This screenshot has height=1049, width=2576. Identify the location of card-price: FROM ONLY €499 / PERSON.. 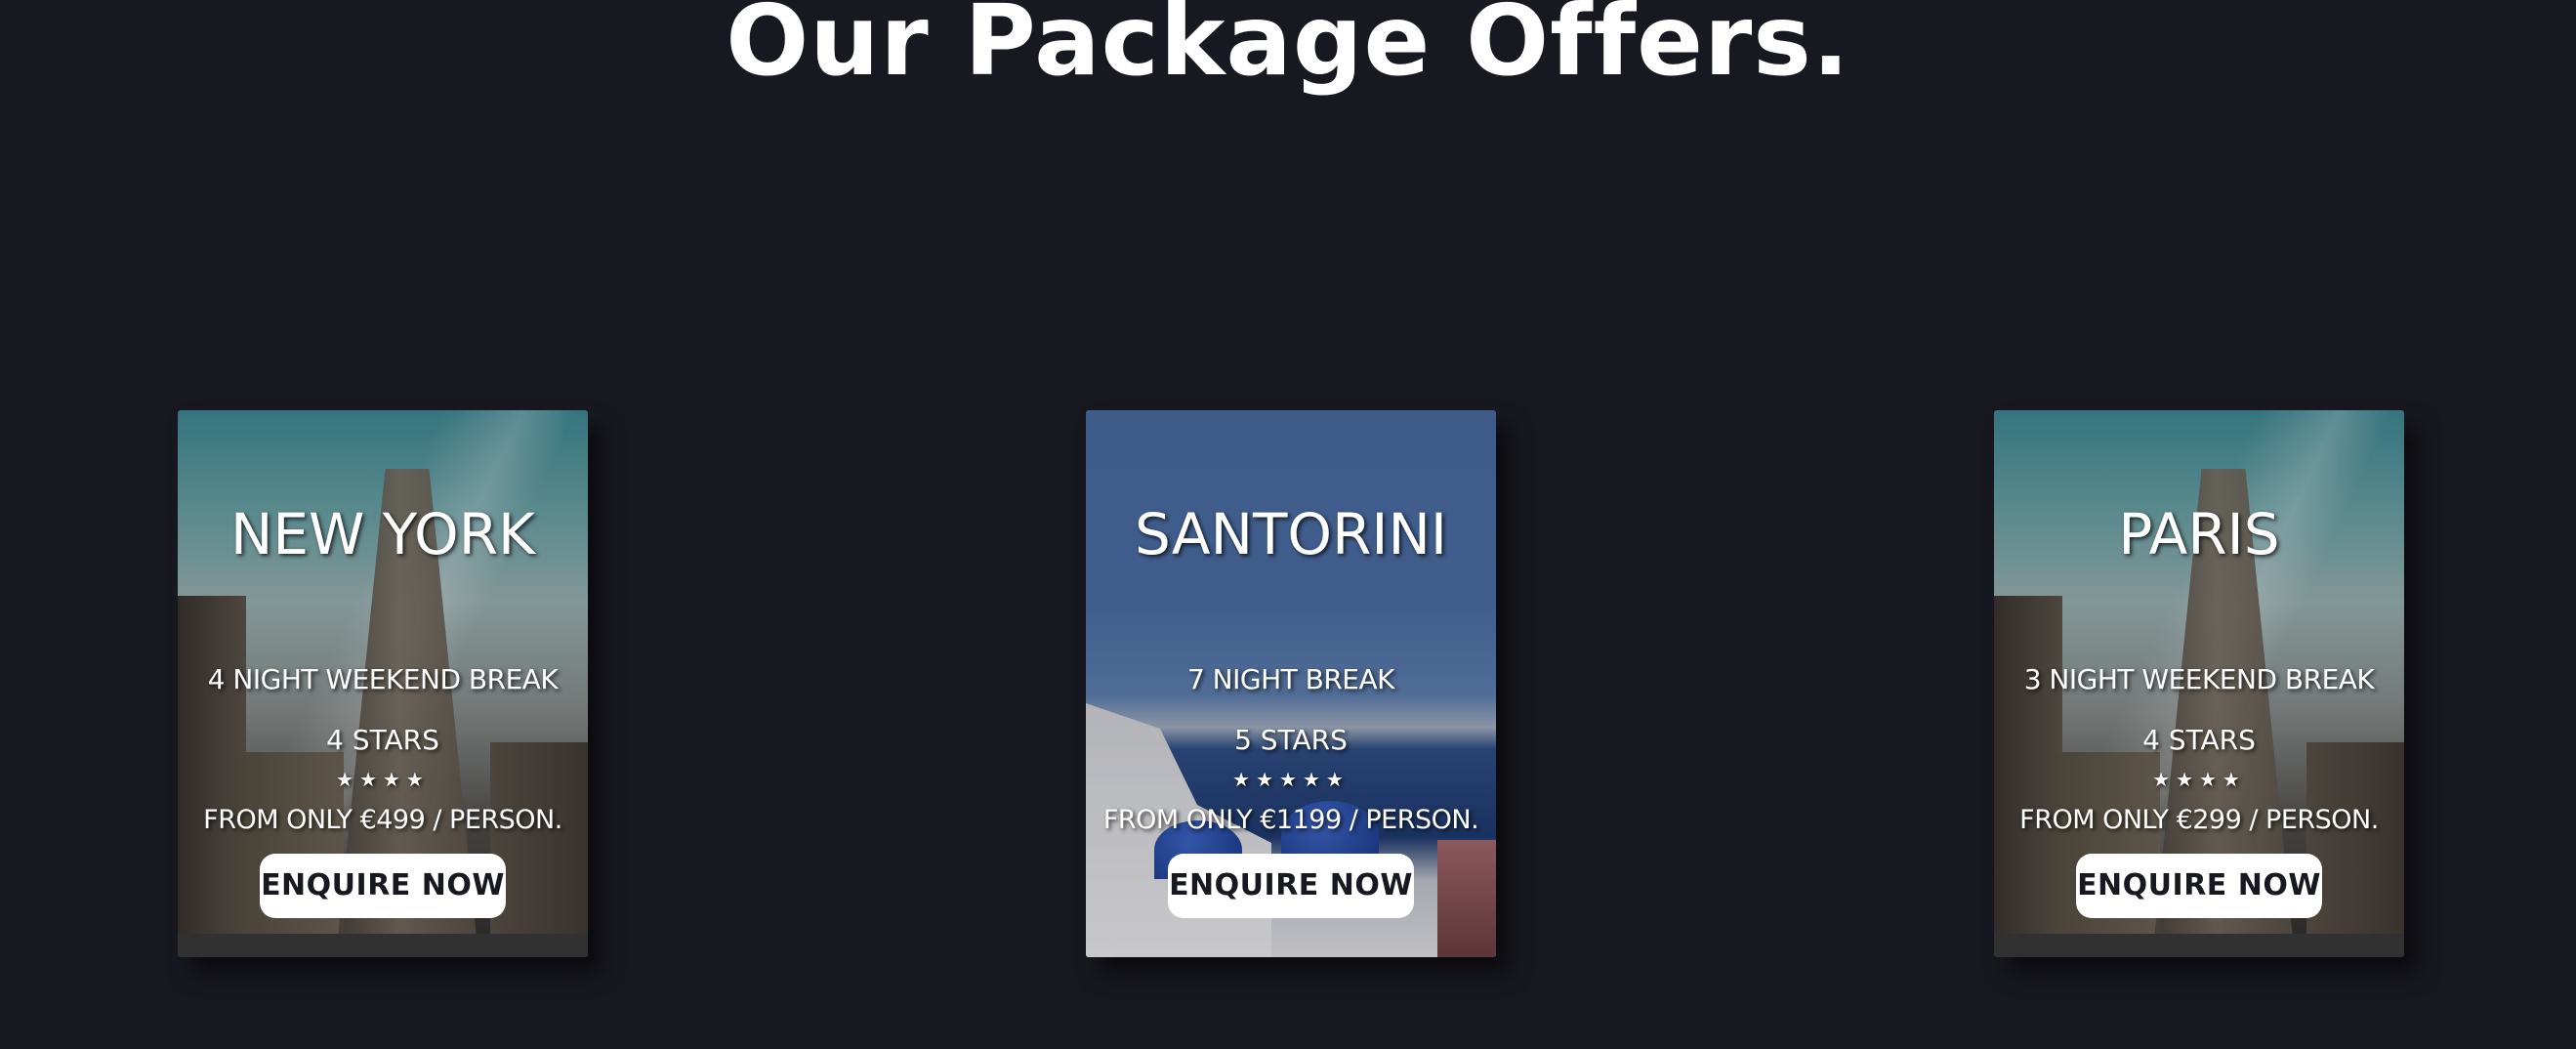
(383, 820).